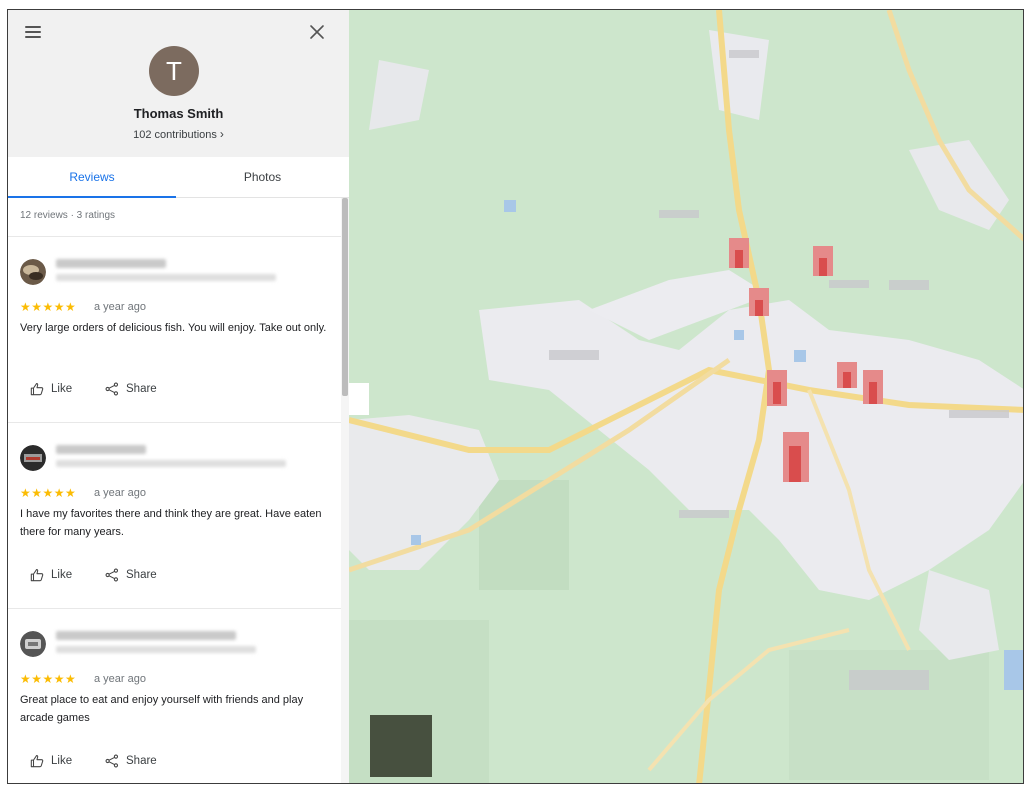 The image size is (1024, 791). I want to click on review-summary: 12 reviews · 3 ratings, so click(68, 215).